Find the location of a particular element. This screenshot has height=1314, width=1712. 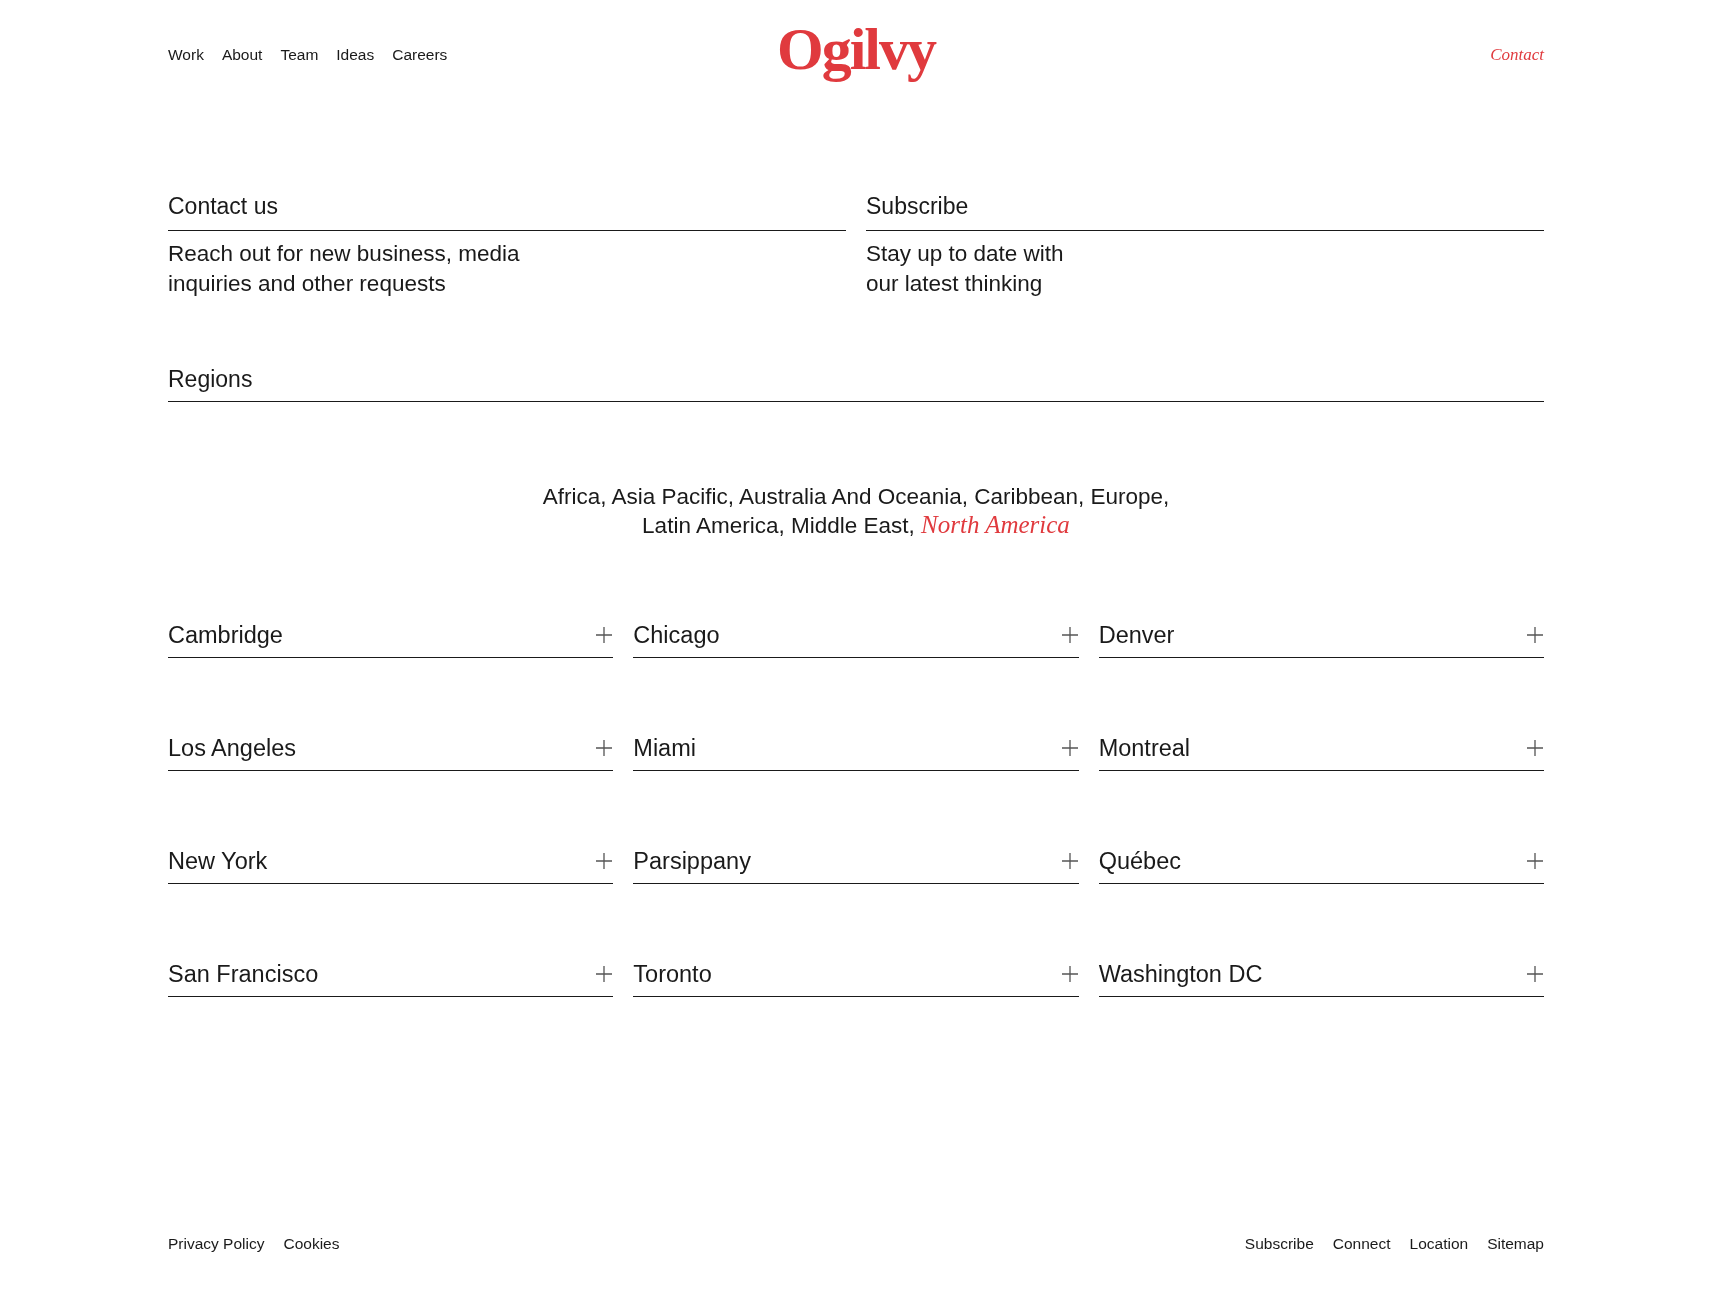

region-link: Africa, is located at coordinates (574, 496).